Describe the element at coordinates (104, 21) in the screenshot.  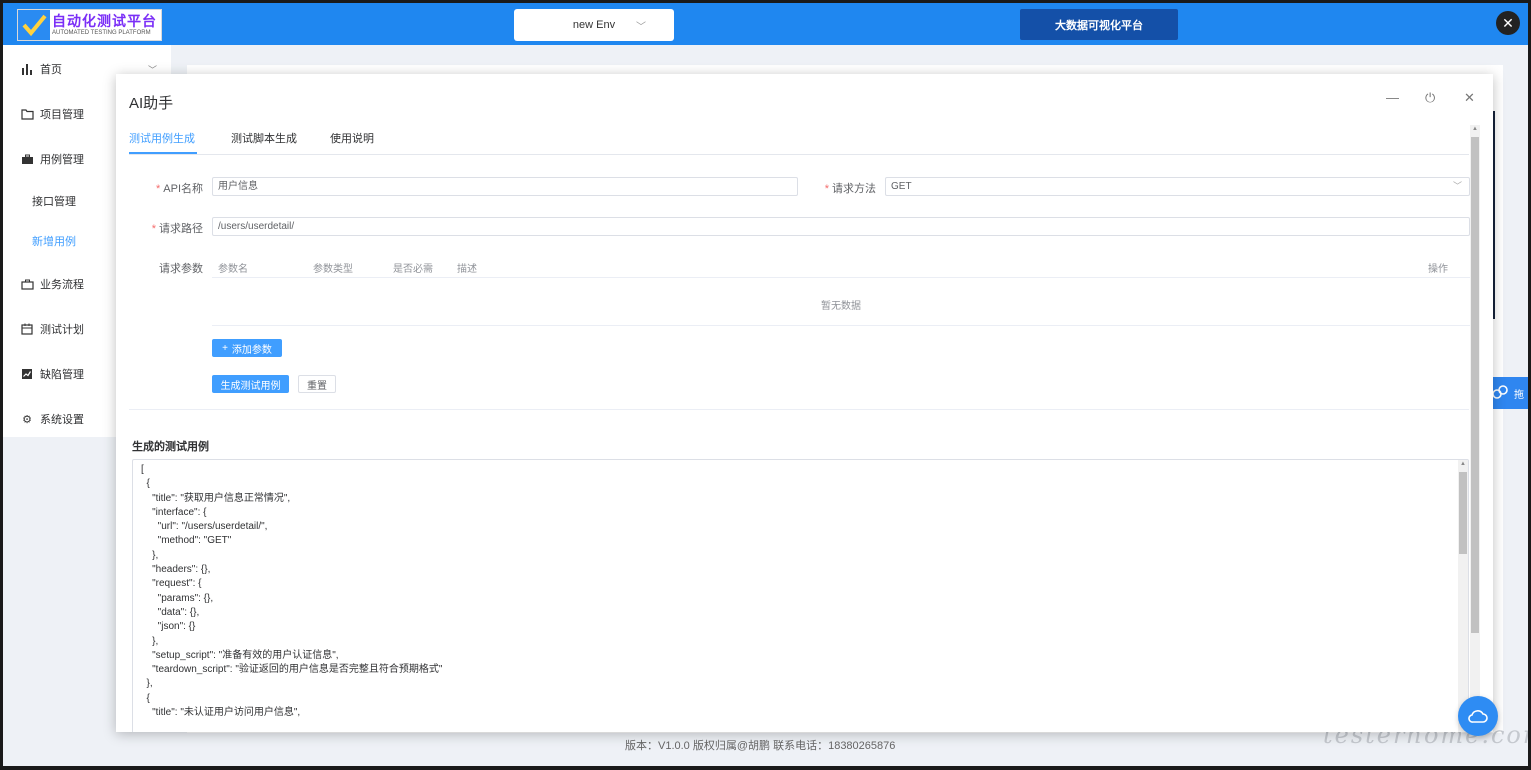
I see `logo-title: 自动化测试平台` at that location.